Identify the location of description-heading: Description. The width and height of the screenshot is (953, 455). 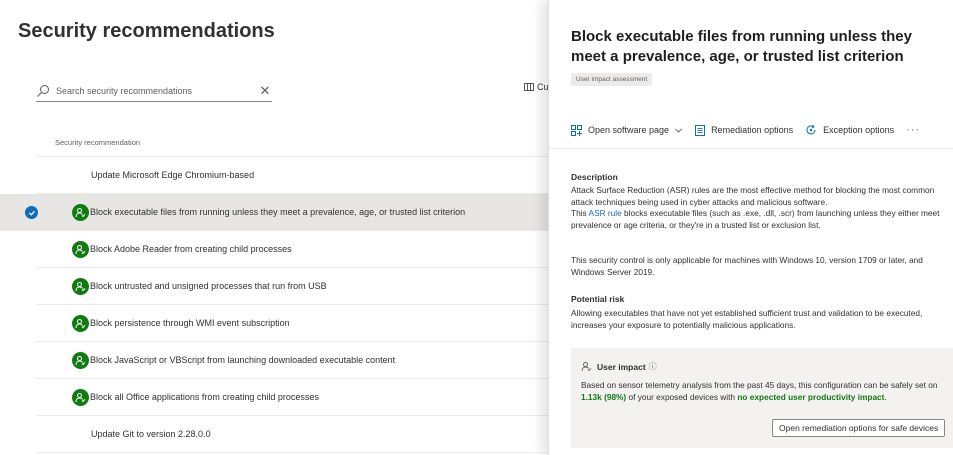
(594, 177).